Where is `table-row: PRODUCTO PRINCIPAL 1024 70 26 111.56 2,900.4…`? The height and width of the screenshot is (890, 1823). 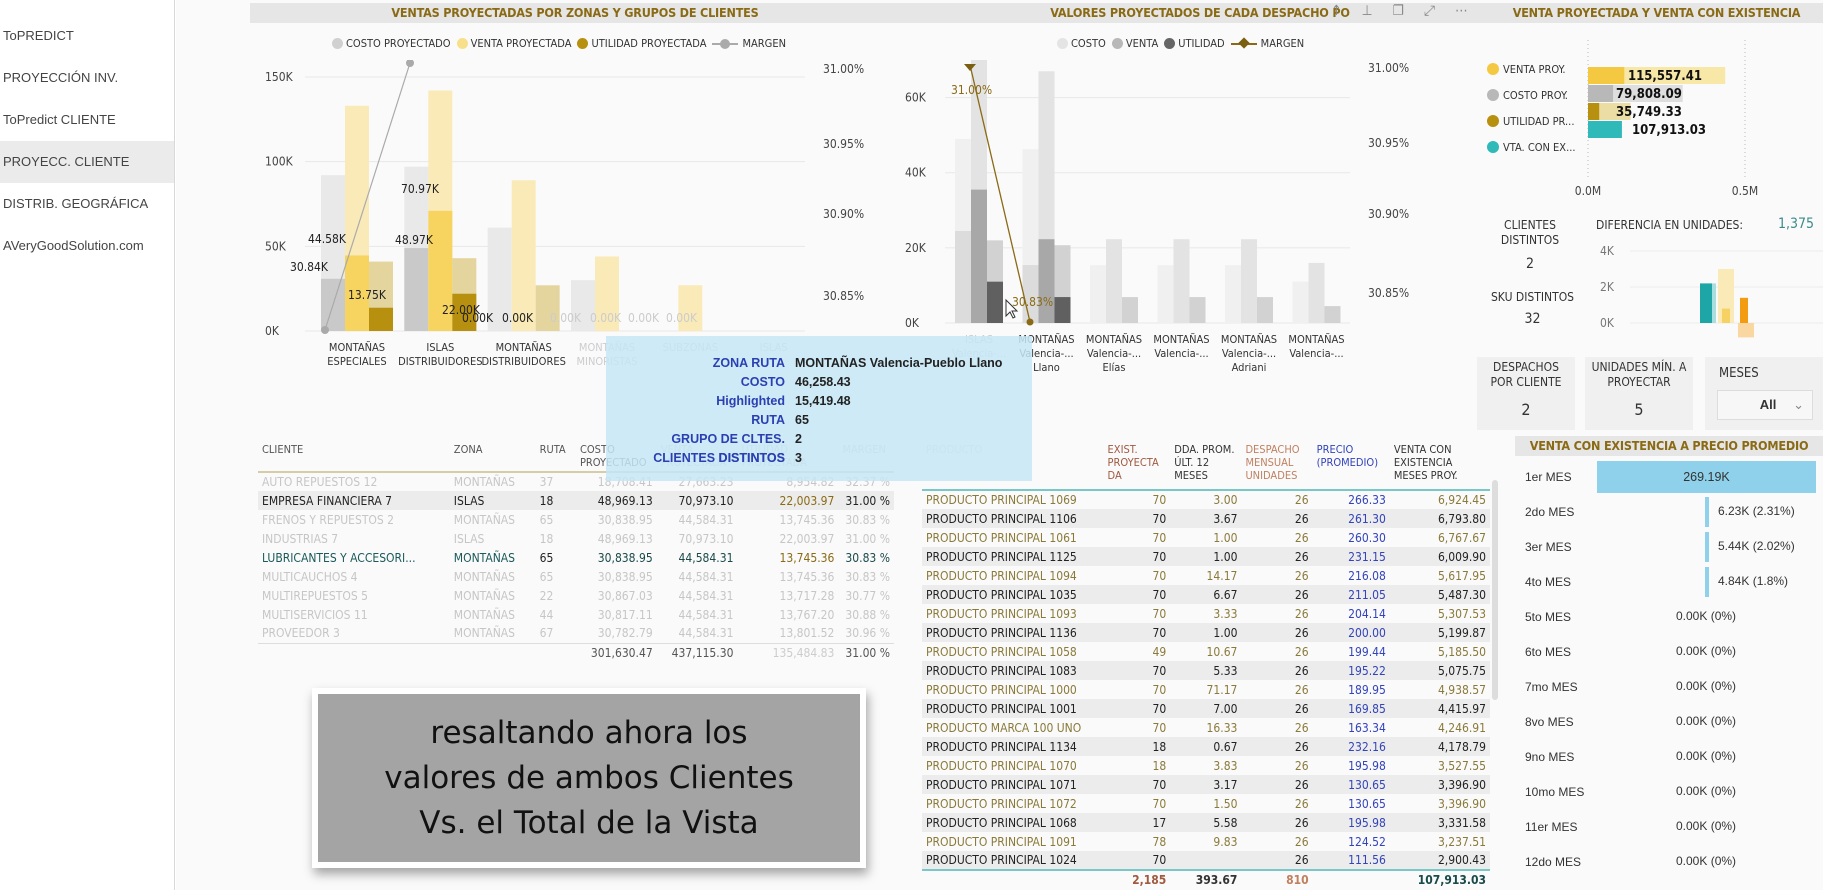 table-row: PRODUCTO PRINCIPAL 1024 70 26 111.56 2,900.4… is located at coordinates (1206, 860).